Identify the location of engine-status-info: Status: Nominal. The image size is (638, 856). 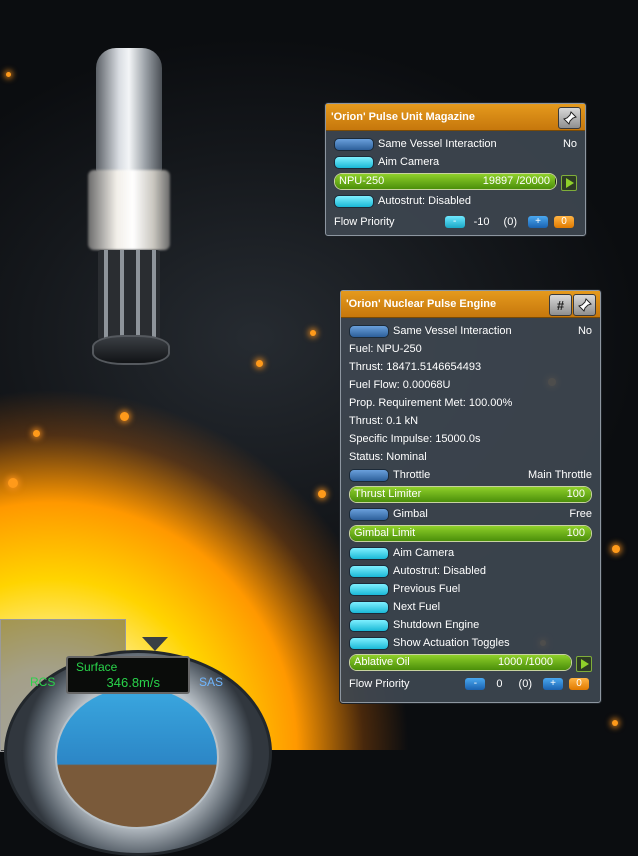
(388, 457).